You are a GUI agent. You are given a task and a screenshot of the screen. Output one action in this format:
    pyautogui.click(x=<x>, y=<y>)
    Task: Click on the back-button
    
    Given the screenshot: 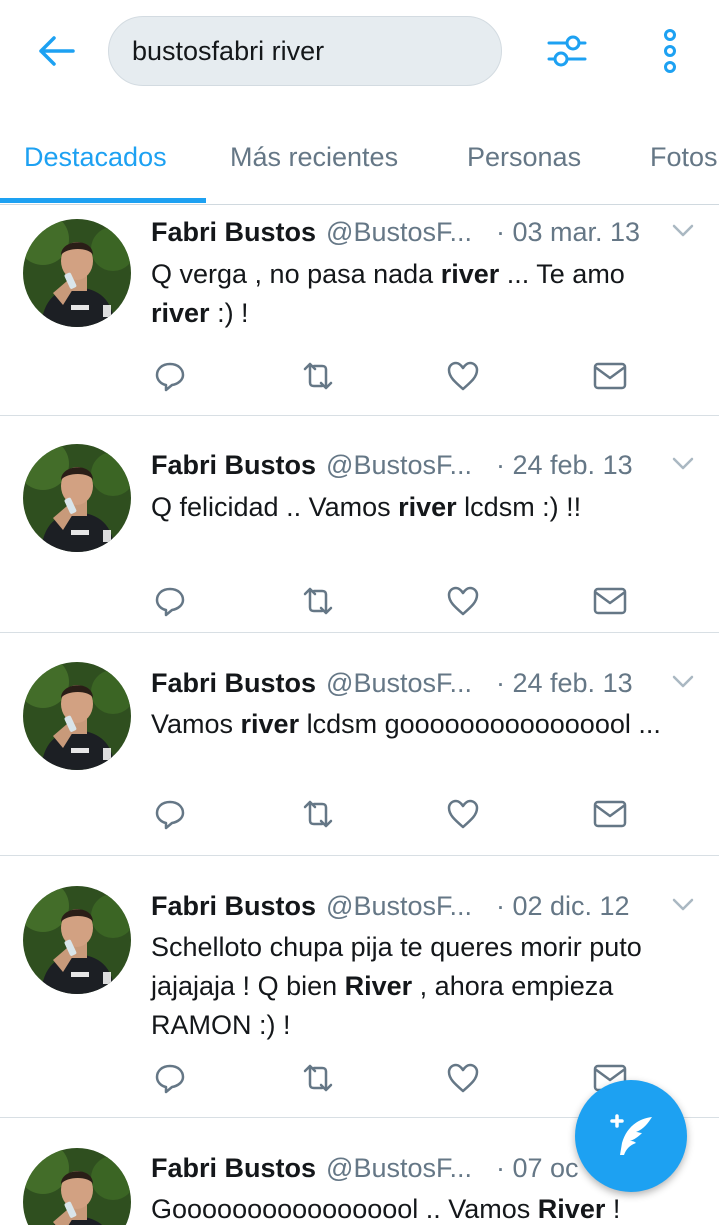 What is the action you would take?
    pyautogui.click(x=56, y=51)
    